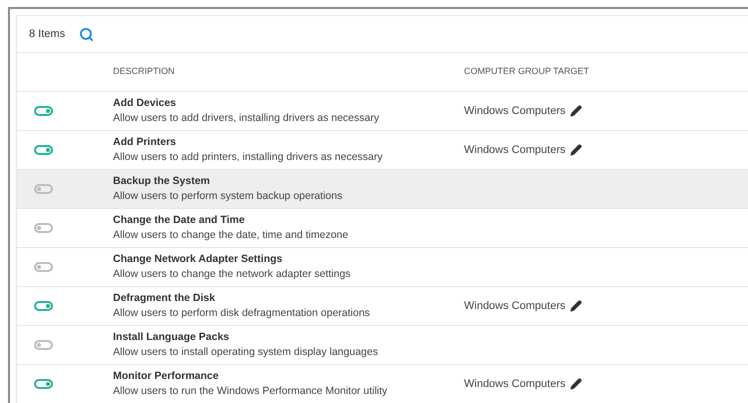 The width and height of the screenshot is (748, 403). Describe the element at coordinates (250, 391) in the screenshot. I see `permission-description: Allow users to run the Windows Performance Monitor utility` at that location.